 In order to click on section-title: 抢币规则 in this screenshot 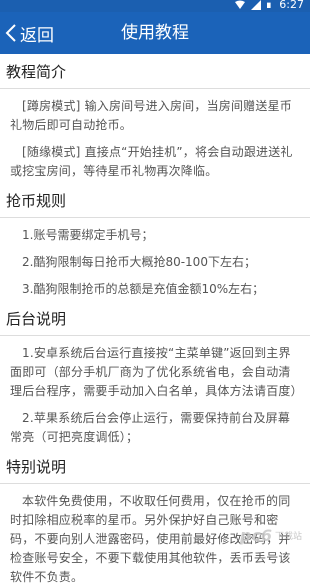, I will do `click(36, 201)`.